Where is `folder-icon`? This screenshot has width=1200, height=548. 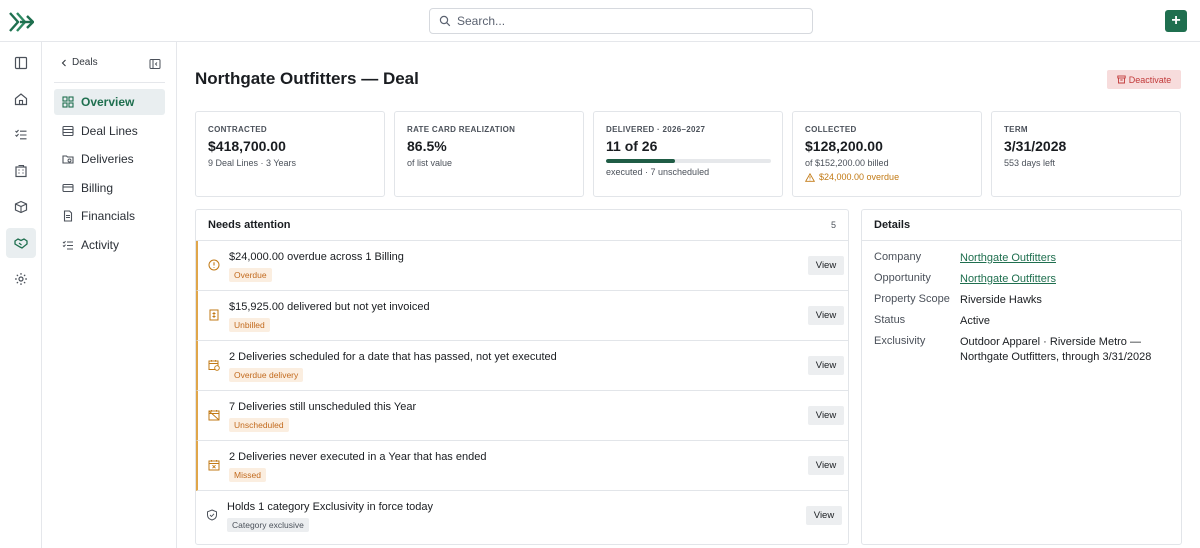 folder-icon is located at coordinates (68, 159).